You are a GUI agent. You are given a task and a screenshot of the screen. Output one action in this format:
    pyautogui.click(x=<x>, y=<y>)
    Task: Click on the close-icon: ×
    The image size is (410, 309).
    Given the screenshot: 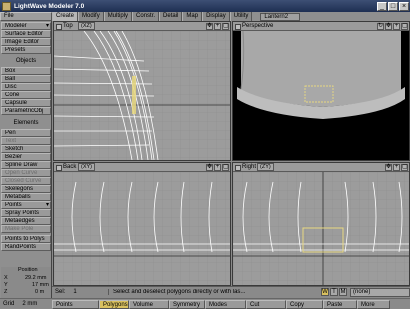 What is the action you would take?
    pyautogui.click(x=404, y=6)
    